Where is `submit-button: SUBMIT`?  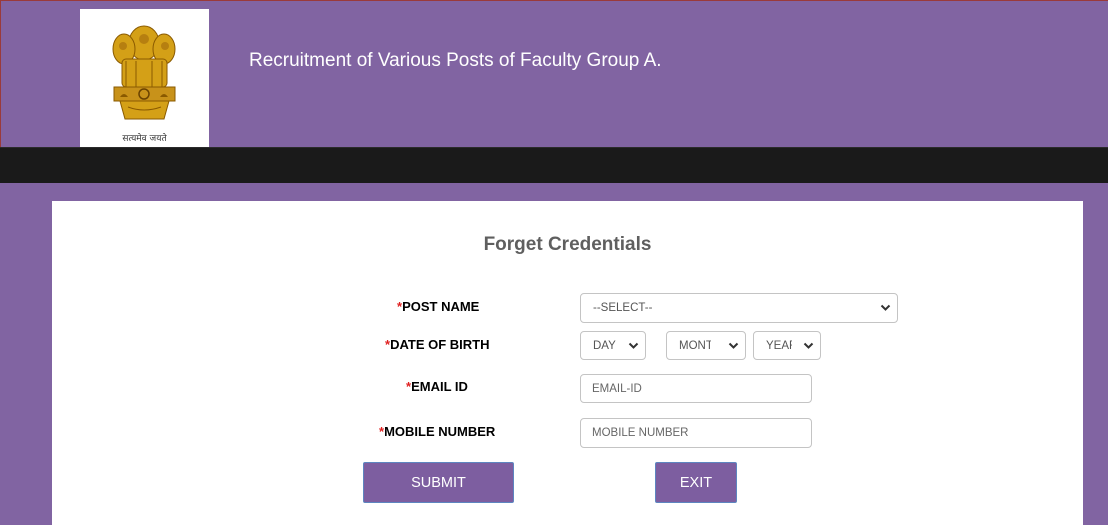
submit-button: SUBMIT is located at coordinates (438, 482).